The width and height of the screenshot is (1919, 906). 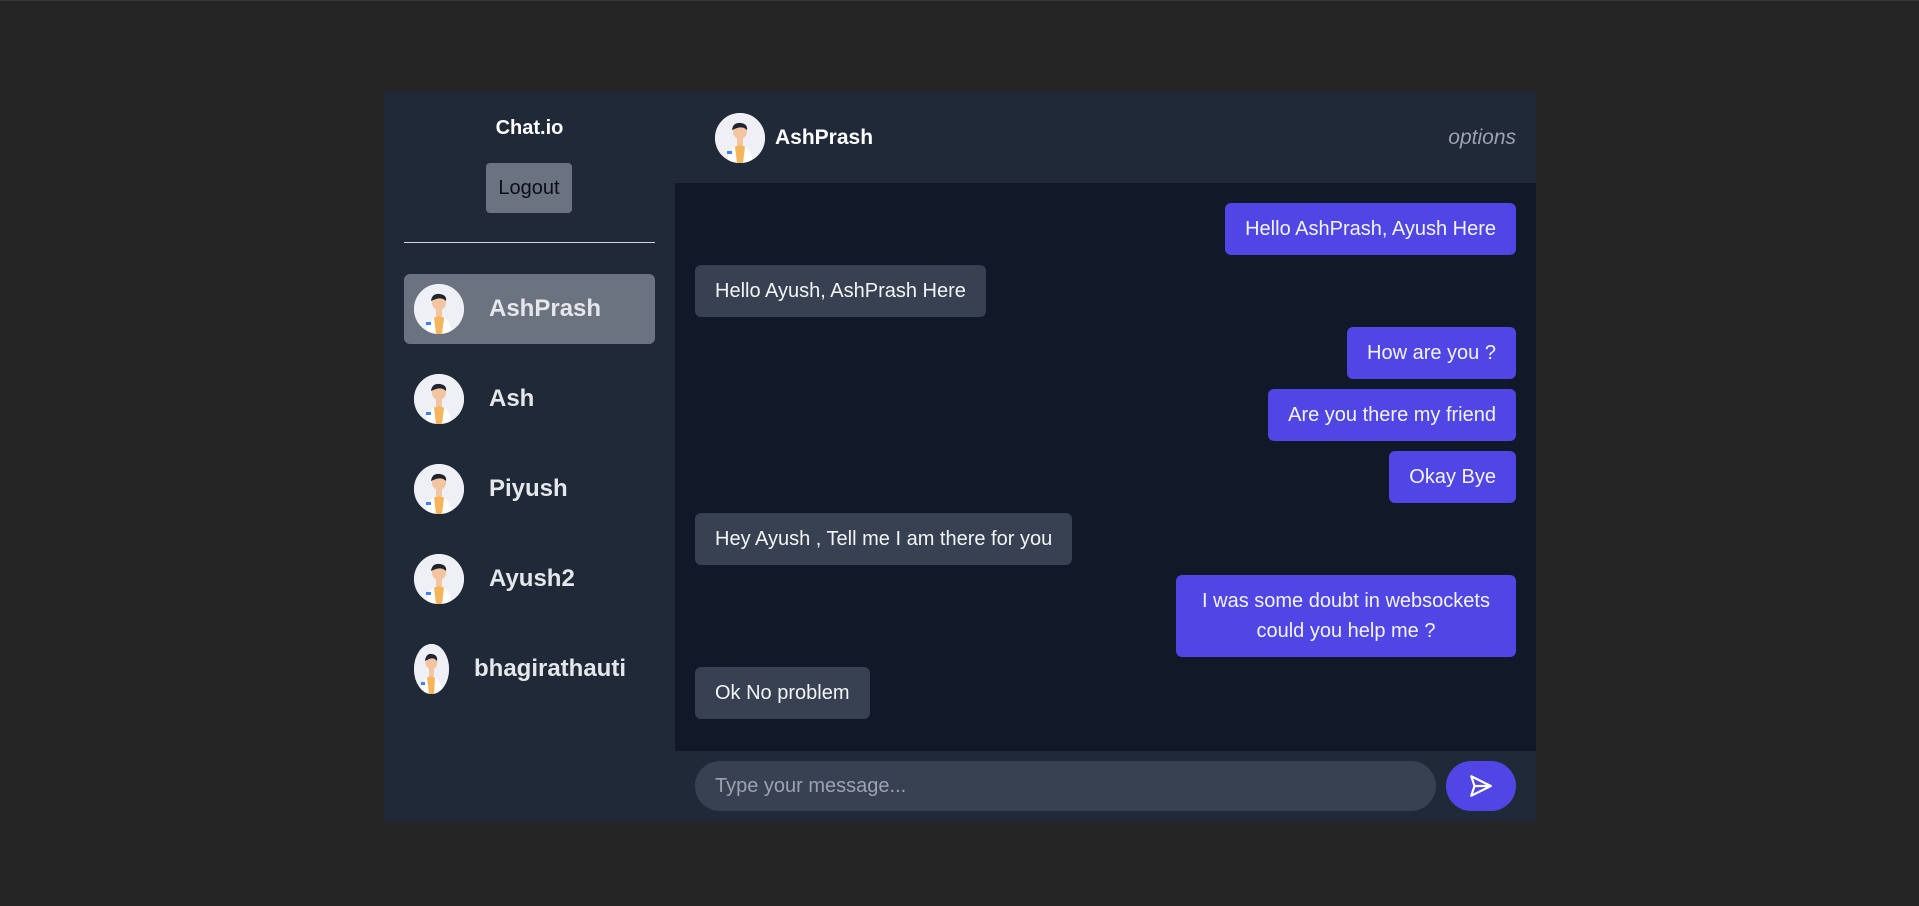 I want to click on user-name: Ayush2, so click(x=532, y=578).